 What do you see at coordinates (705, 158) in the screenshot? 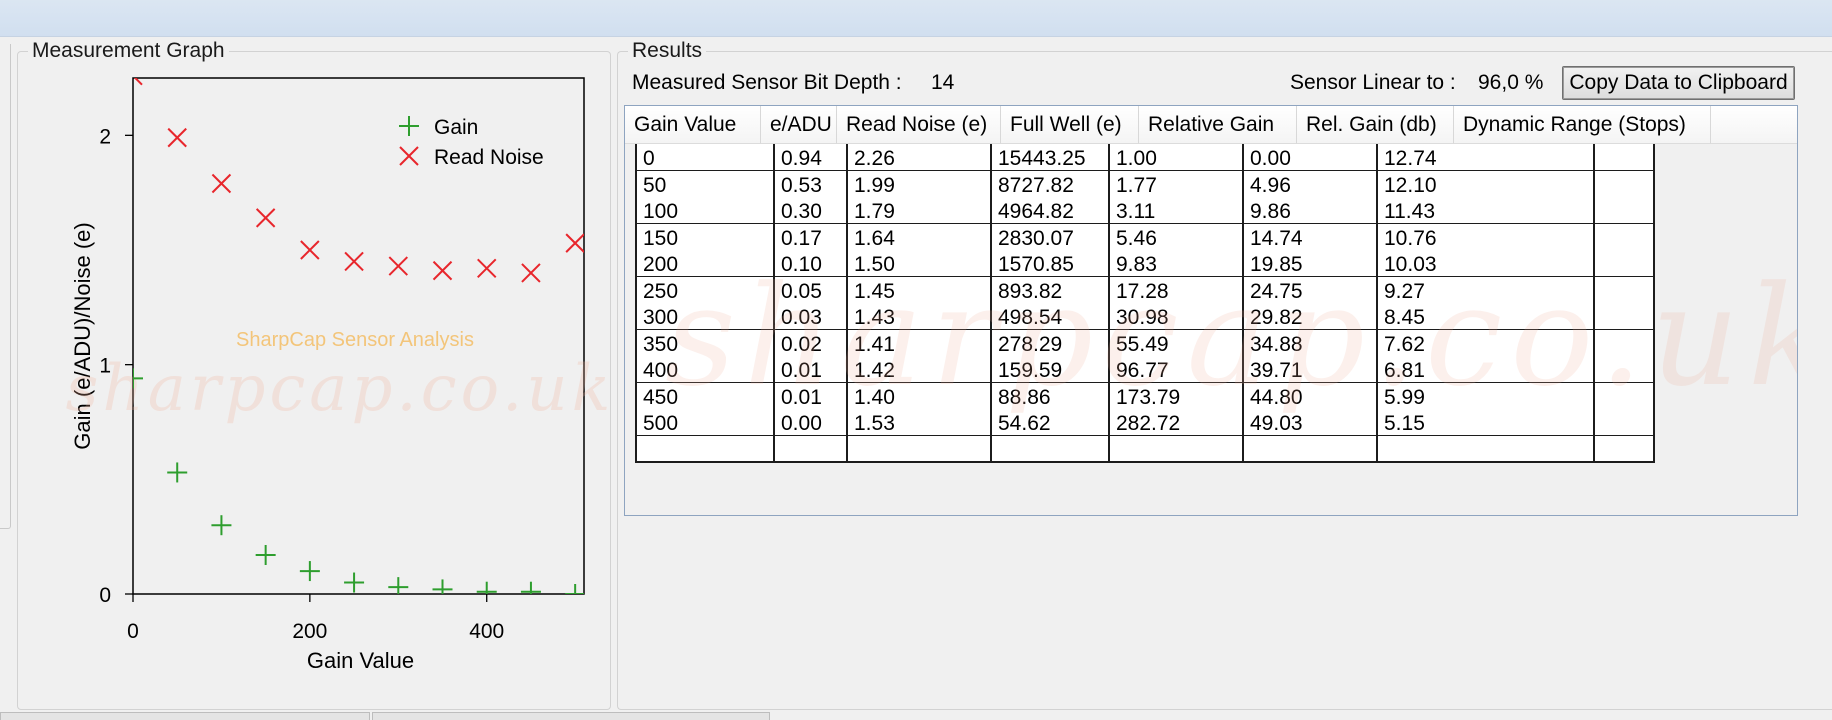
I see `table-cell: 0` at bounding box center [705, 158].